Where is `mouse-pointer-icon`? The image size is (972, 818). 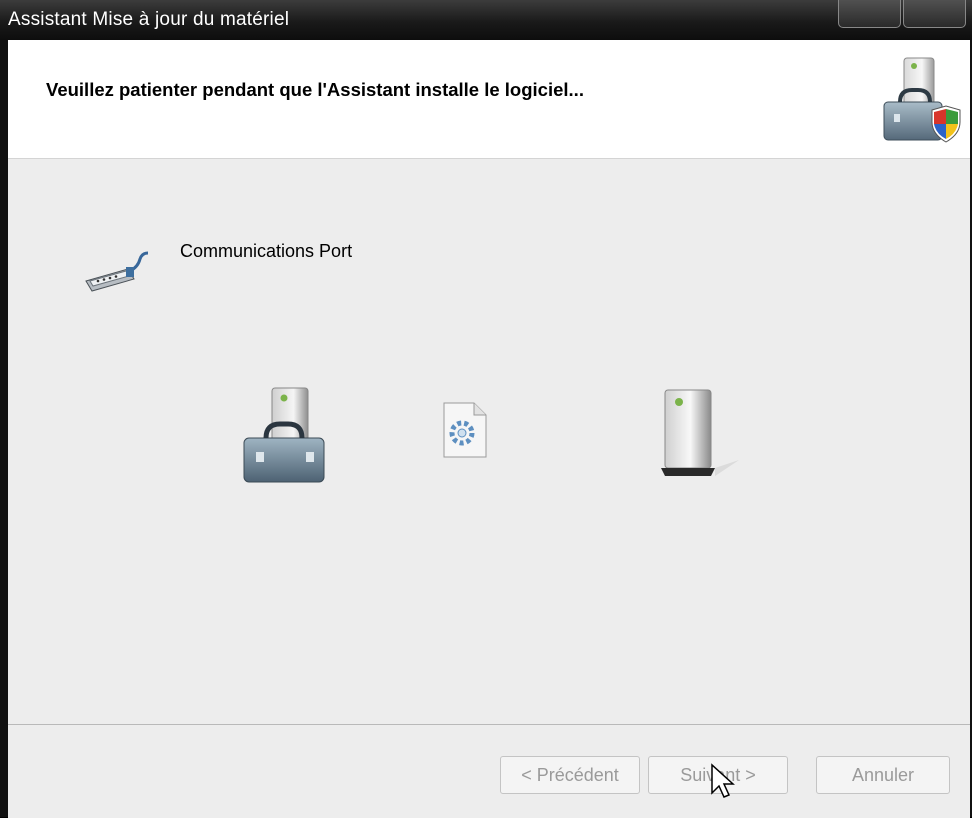 mouse-pointer-icon is located at coordinates (723, 780).